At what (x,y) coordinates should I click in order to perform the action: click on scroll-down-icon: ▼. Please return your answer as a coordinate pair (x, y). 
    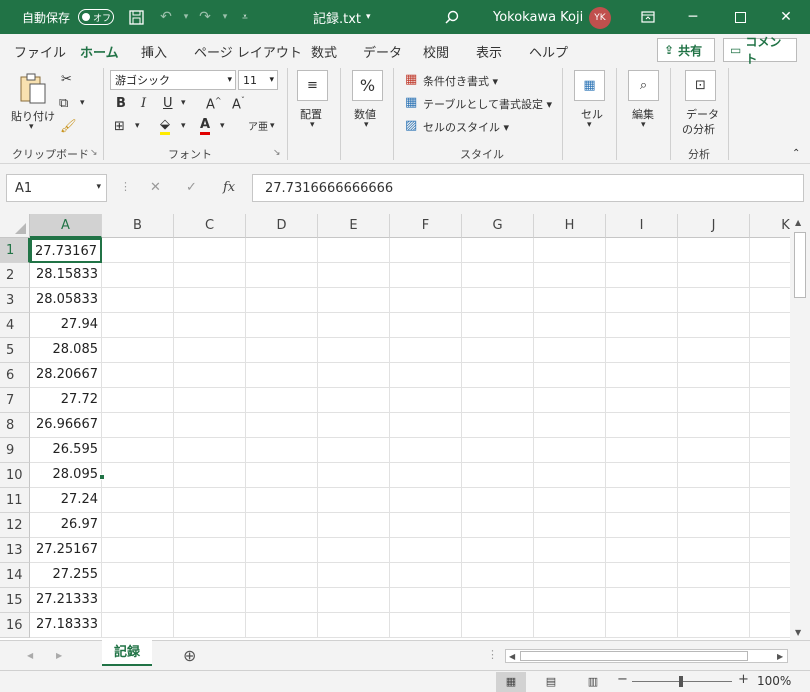
    Looking at the image, I should click on (798, 632).